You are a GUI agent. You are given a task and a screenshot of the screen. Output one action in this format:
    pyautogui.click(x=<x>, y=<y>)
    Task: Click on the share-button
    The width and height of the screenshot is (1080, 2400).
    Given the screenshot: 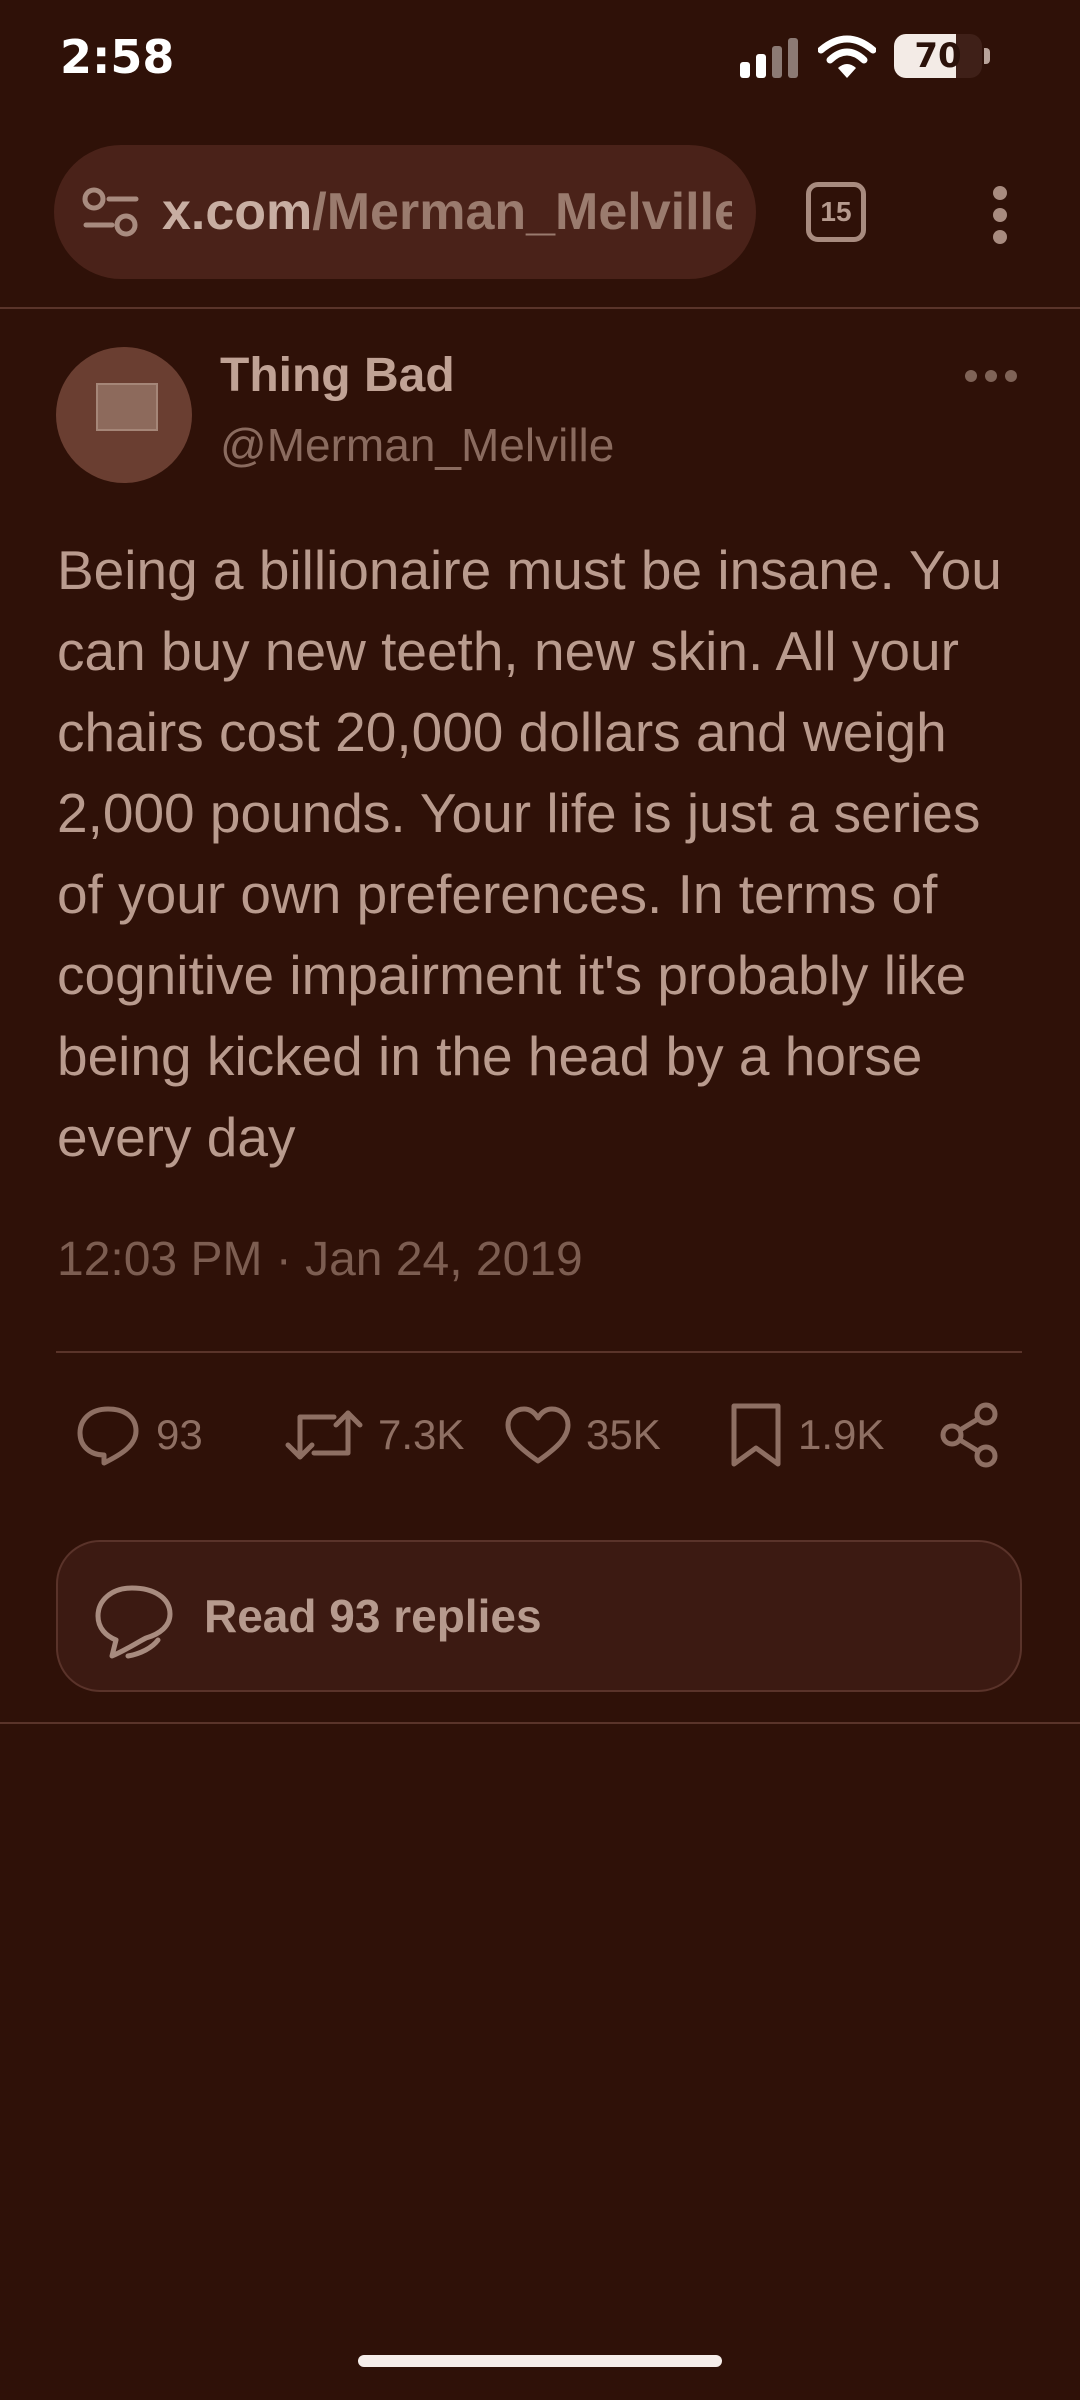 What is the action you would take?
    pyautogui.click(x=970, y=1435)
    